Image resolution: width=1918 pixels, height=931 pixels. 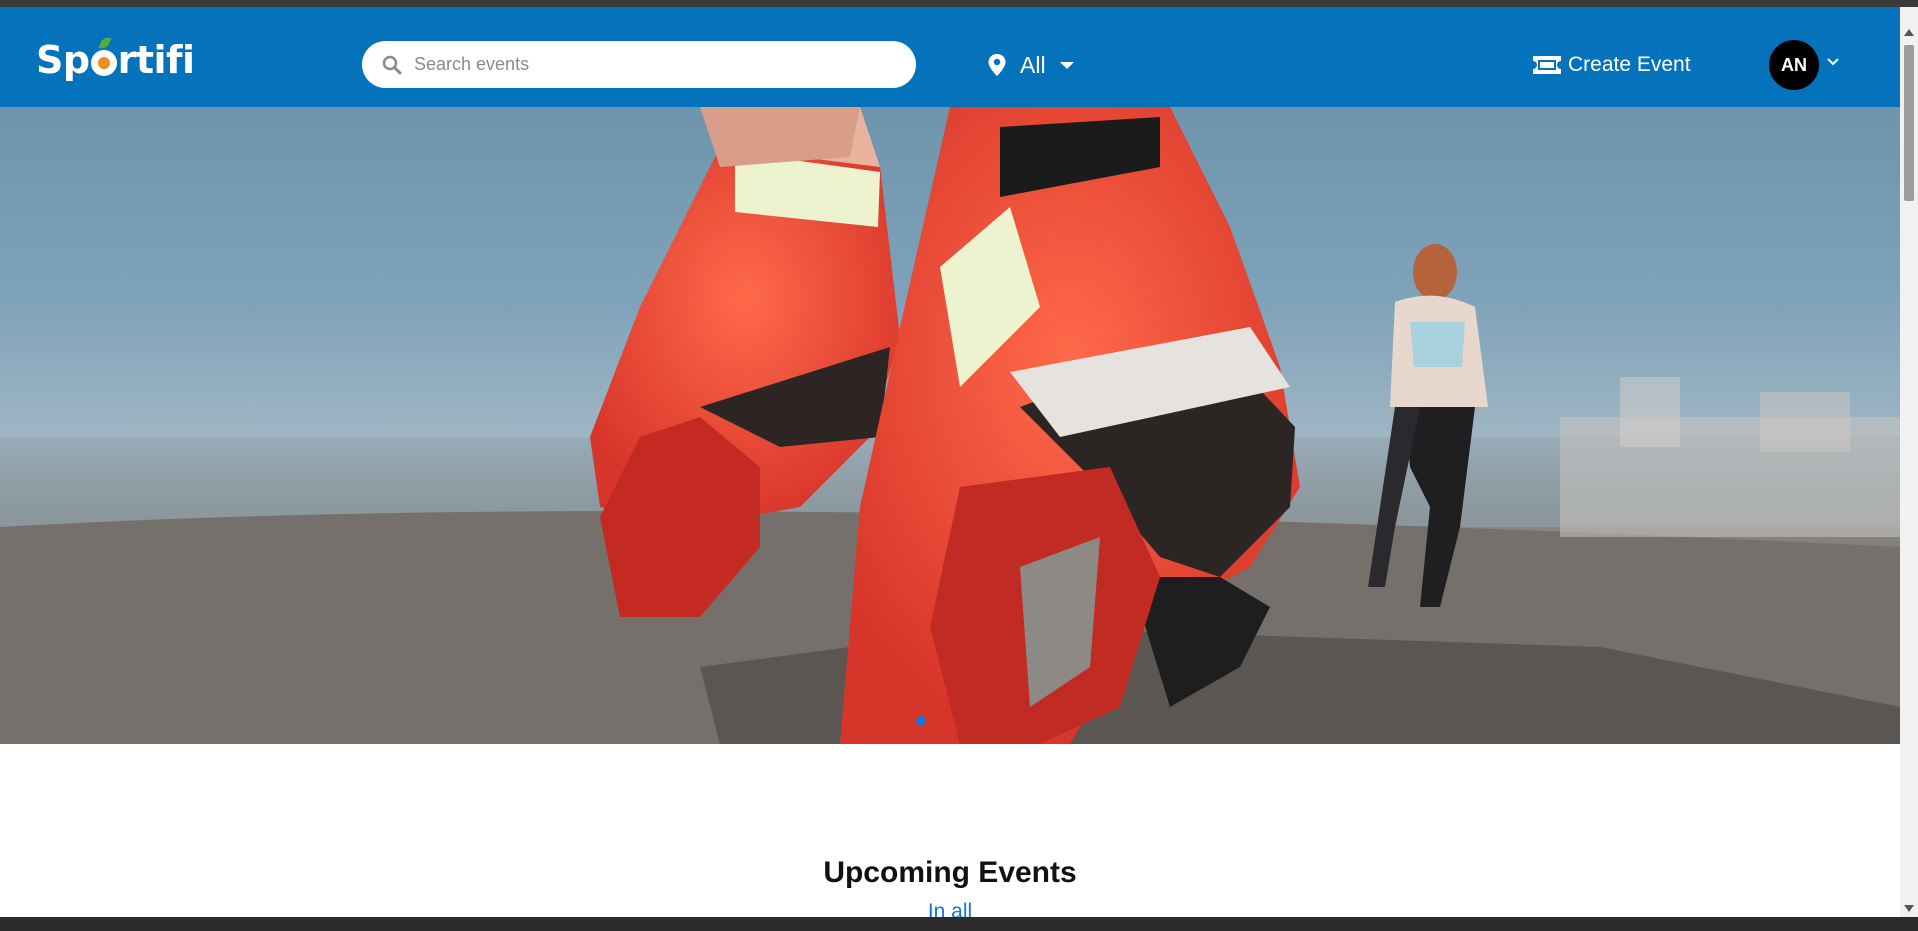 I want to click on carousel-dot-active, so click(x=921, y=721).